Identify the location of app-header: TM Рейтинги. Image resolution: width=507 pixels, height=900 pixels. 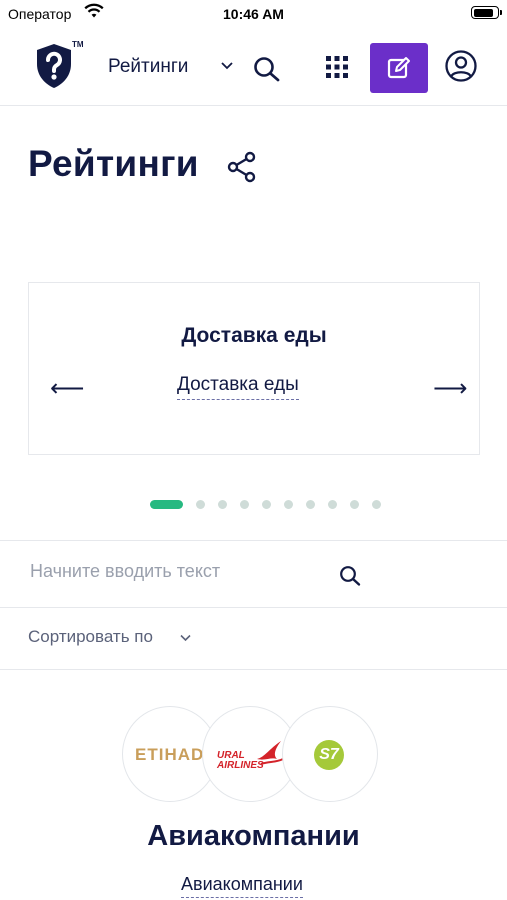
(253, 68).